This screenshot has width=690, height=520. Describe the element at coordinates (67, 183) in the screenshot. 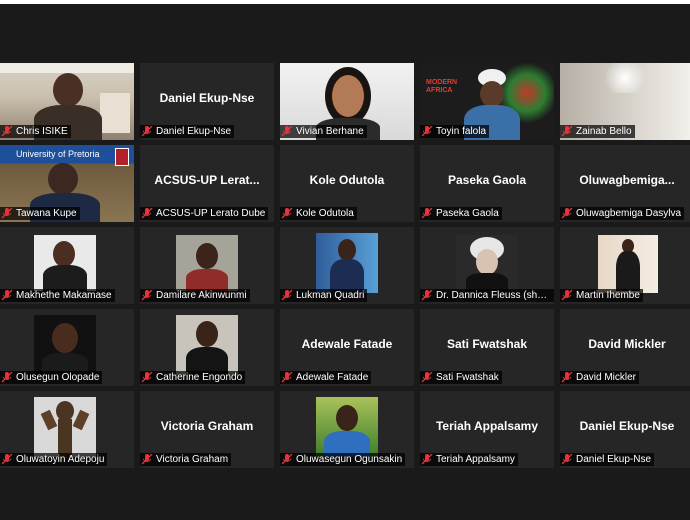

I see `participant-tile: University of Pretoria Tawana Kupe` at that location.